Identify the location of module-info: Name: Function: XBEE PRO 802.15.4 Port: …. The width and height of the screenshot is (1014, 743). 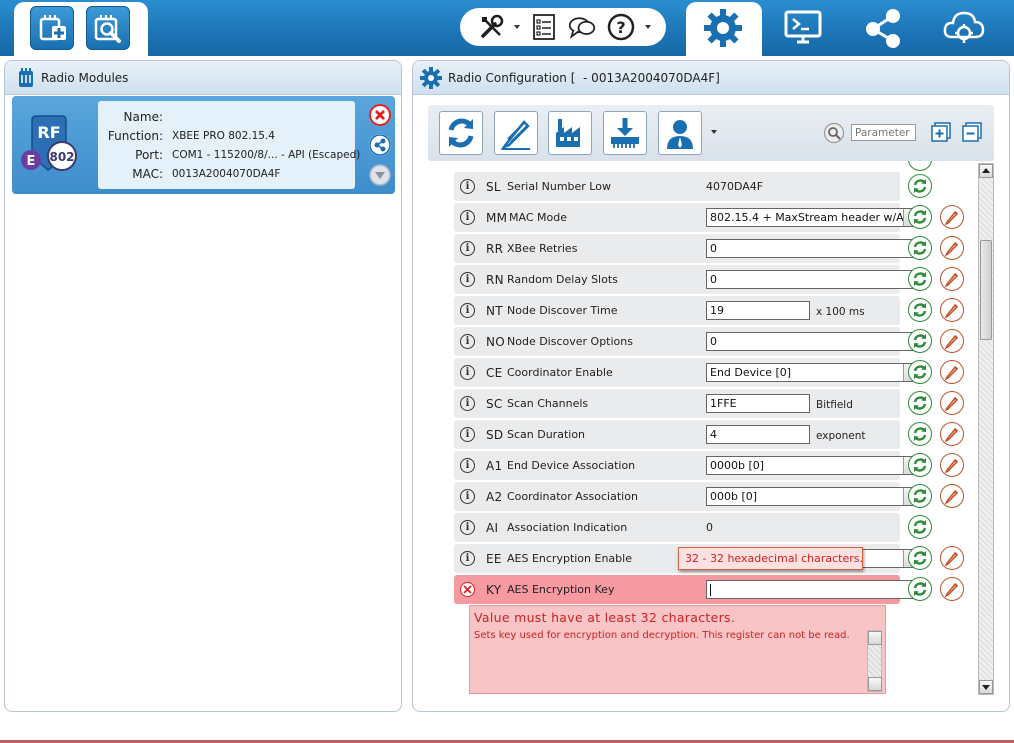
(229, 145).